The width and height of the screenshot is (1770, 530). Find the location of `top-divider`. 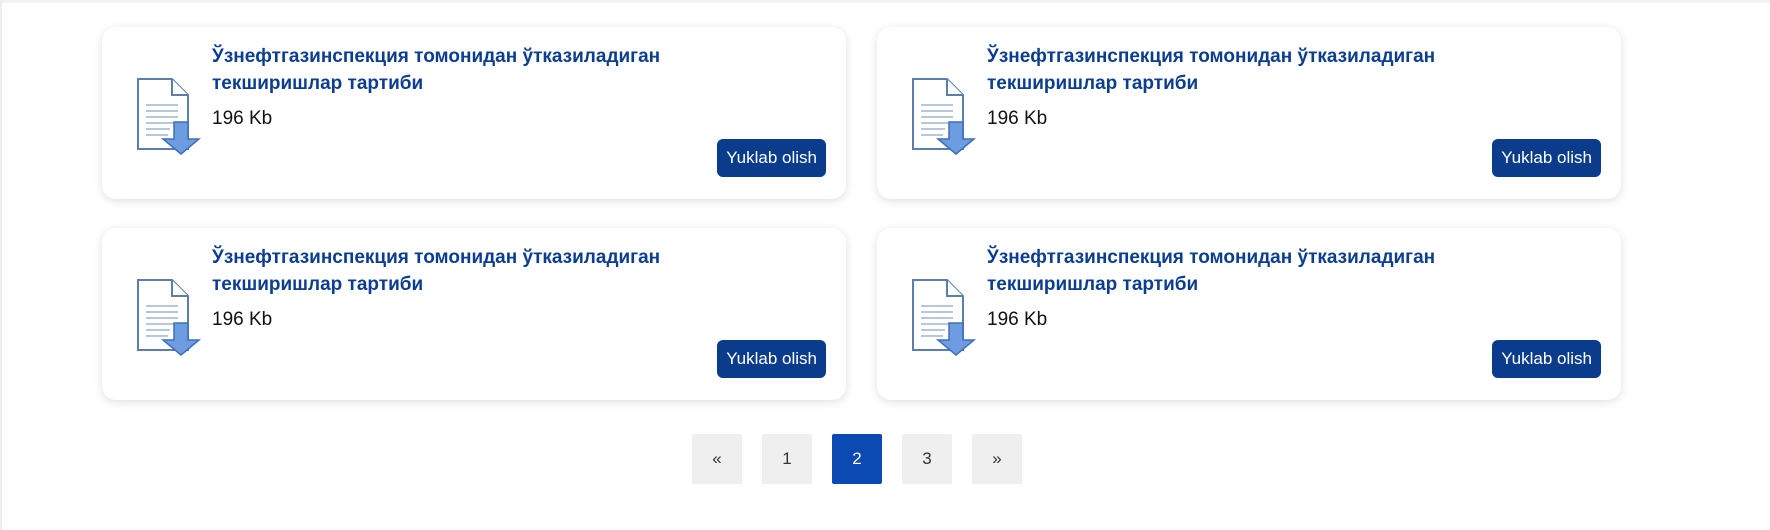

top-divider is located at coordinates (885, 1).